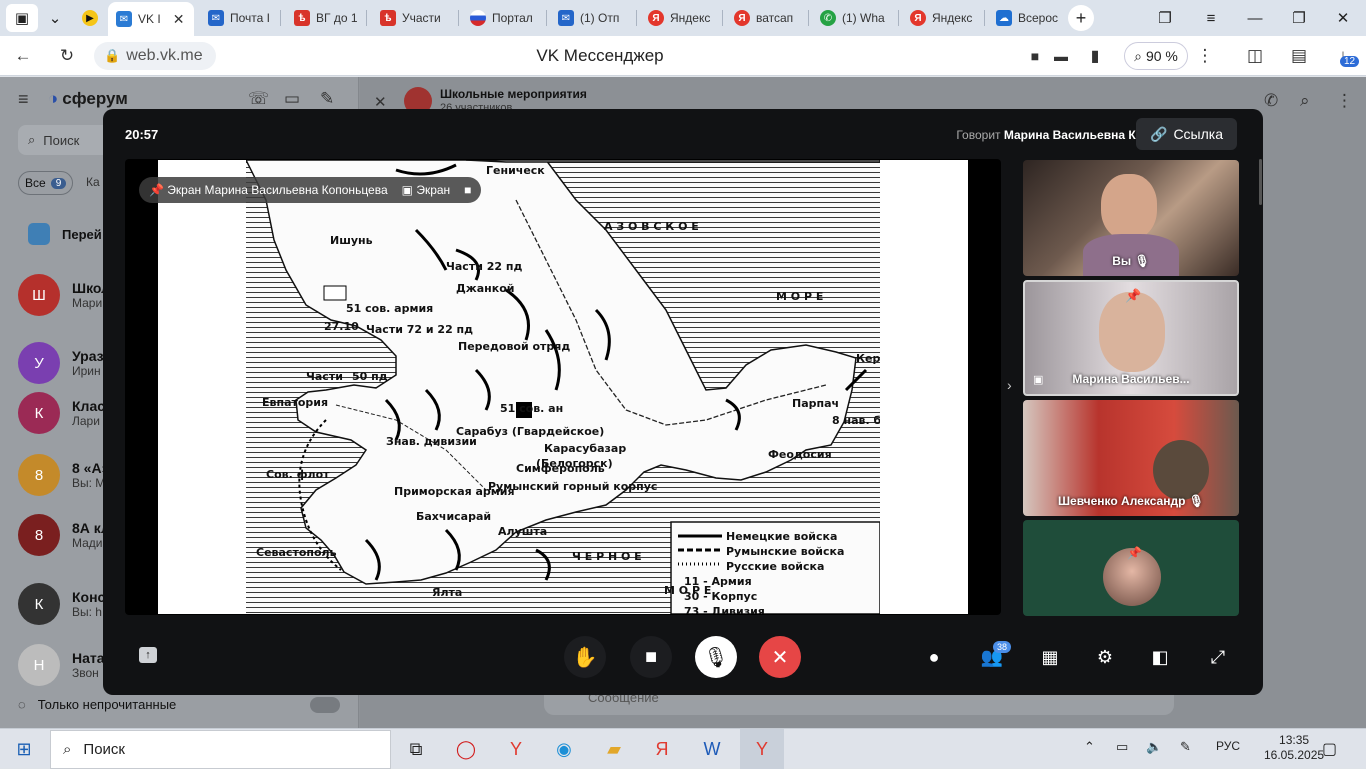  I want to click on fullscreen-button: ⤢, so click(1218, 657).